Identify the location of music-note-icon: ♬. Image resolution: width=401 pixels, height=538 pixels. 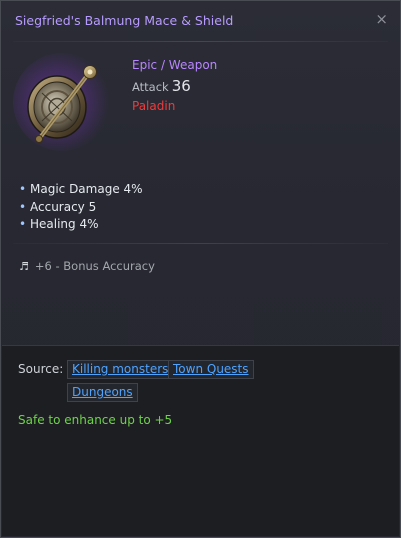
(24, 266).